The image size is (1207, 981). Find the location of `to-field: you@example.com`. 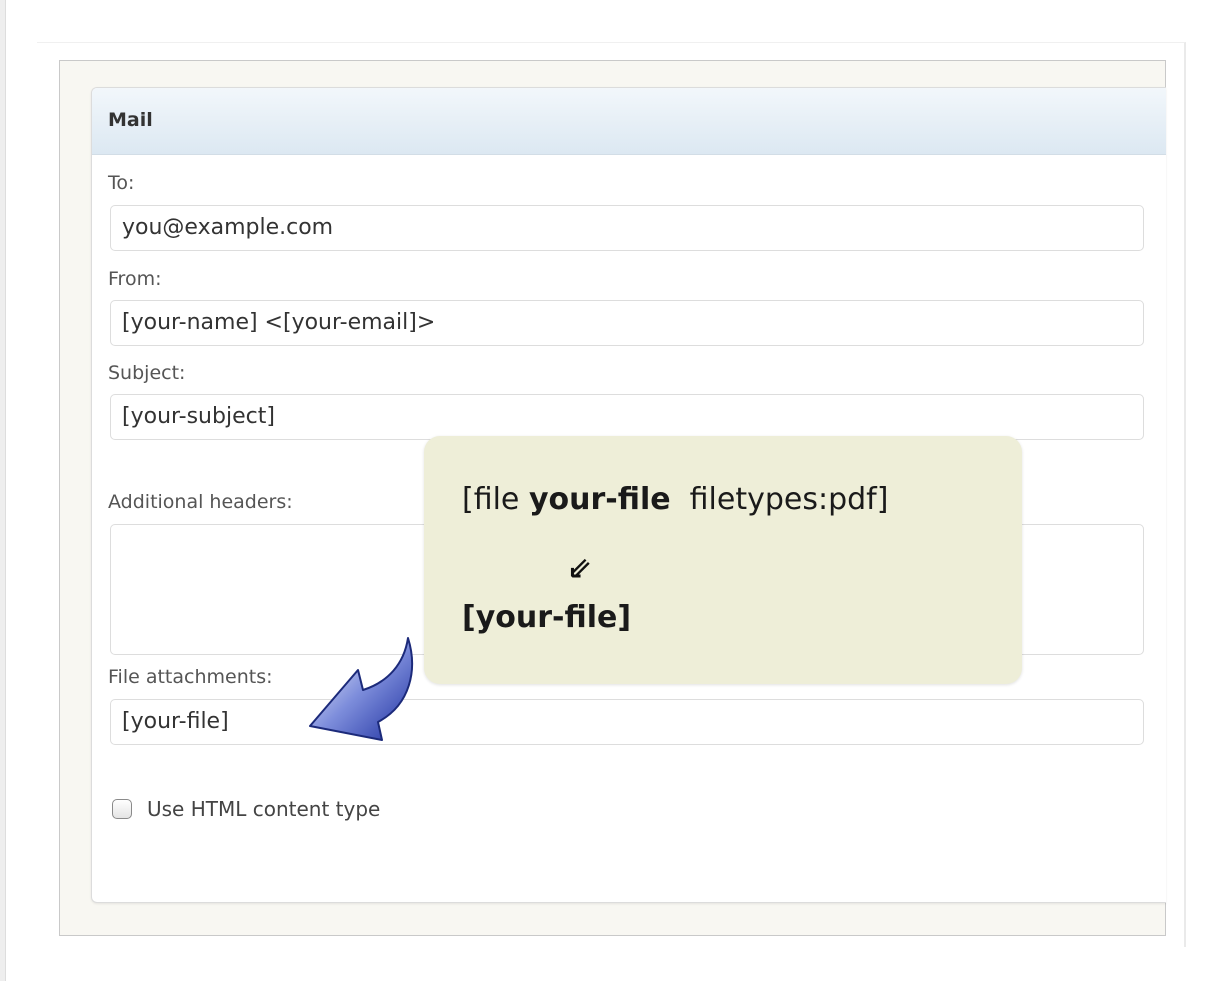

to-field: you@example.com is located at coordinates (627, 228).